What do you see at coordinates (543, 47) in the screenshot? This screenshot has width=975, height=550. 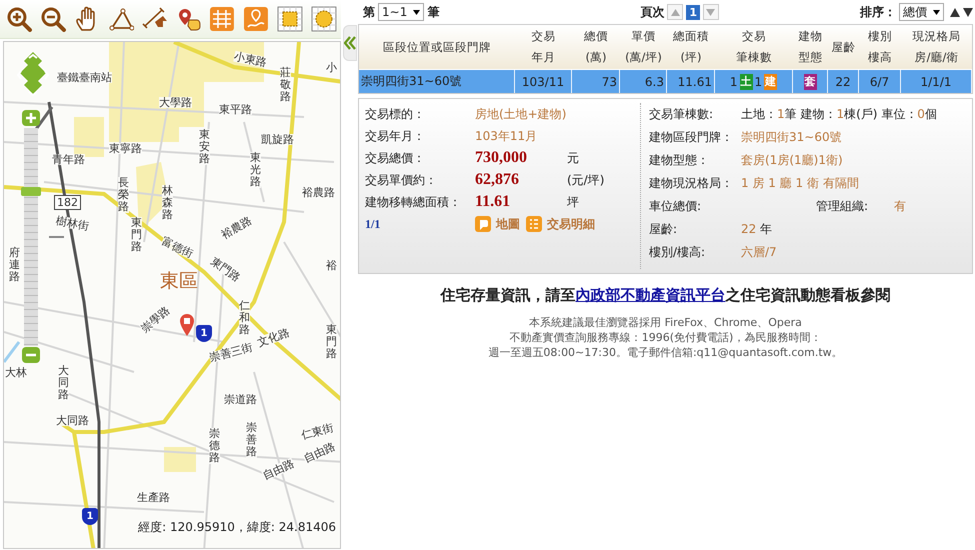 I see `column-header: 交易 年月` at bounding box center [543, 47].